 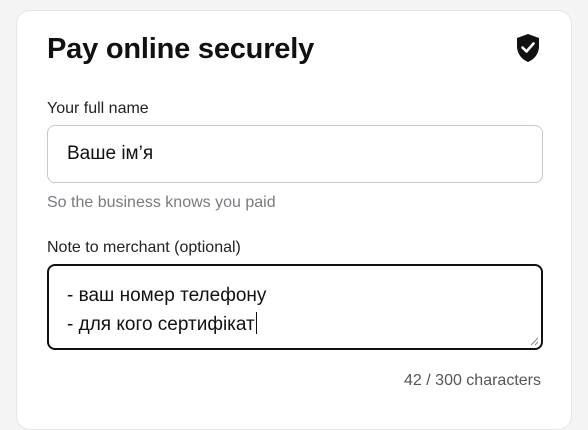 I want to click on note-line: - для кого сертифікат, so click(x=161, y=324).